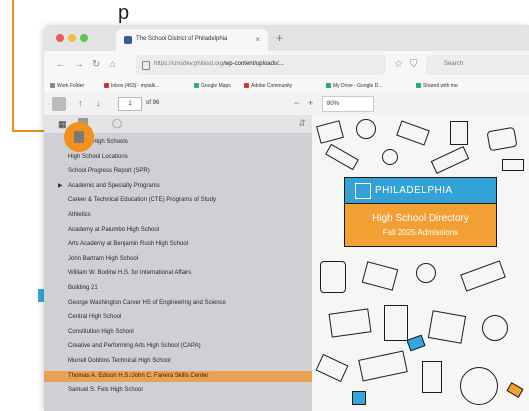 The image size is (529, 411). I want to click on new-tab-button: +, so click(279, 38).